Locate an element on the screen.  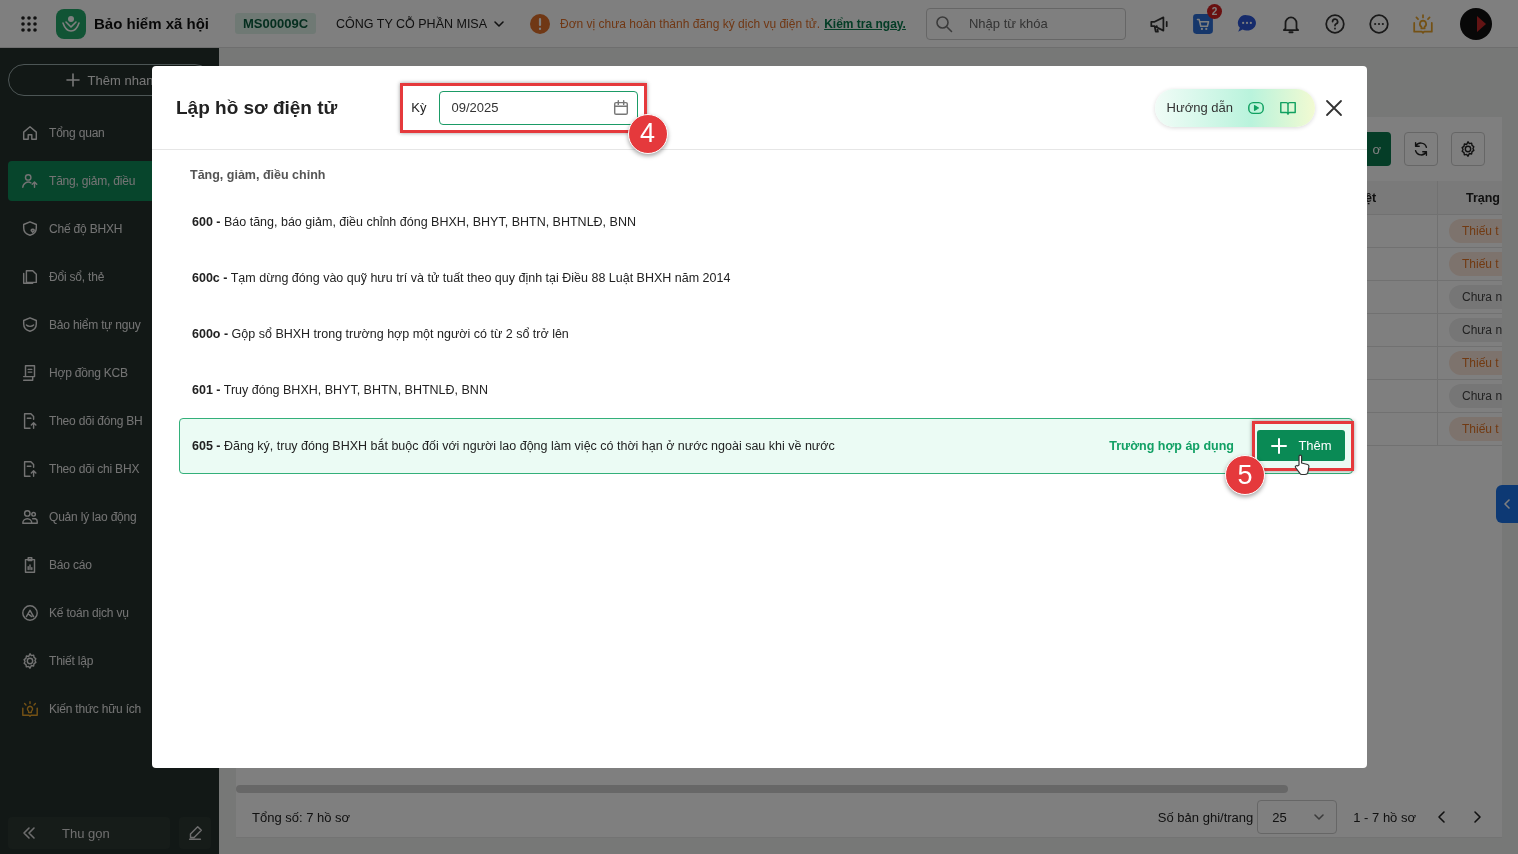
step-number-badge: 5 is located at coordinates (1245, 475).